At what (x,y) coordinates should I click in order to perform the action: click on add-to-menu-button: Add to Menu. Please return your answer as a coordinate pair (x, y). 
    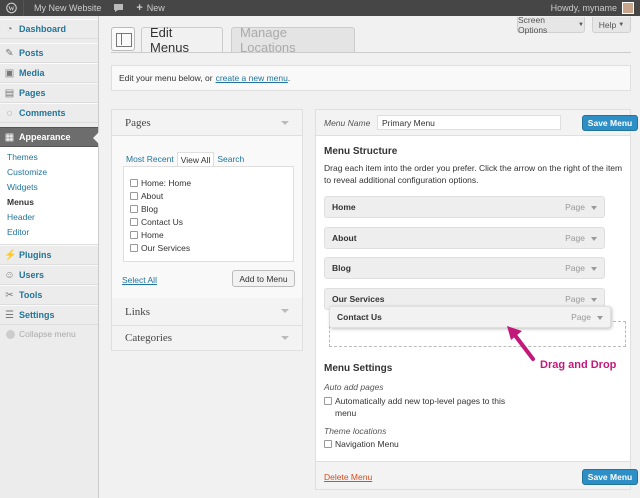
    Looking at the image, I should click on (263, 278).